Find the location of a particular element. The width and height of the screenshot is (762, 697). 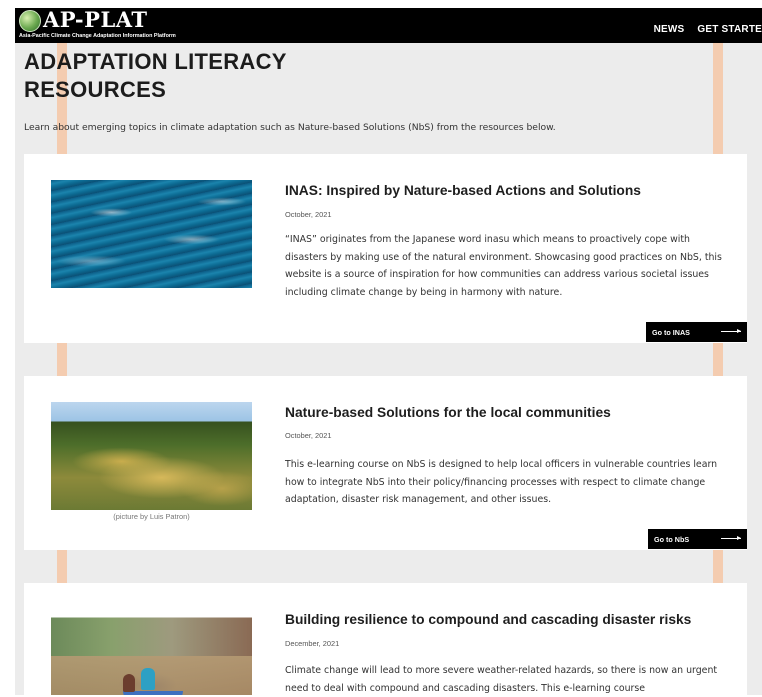

flood-boat-image is located at coordinates (151, 652).